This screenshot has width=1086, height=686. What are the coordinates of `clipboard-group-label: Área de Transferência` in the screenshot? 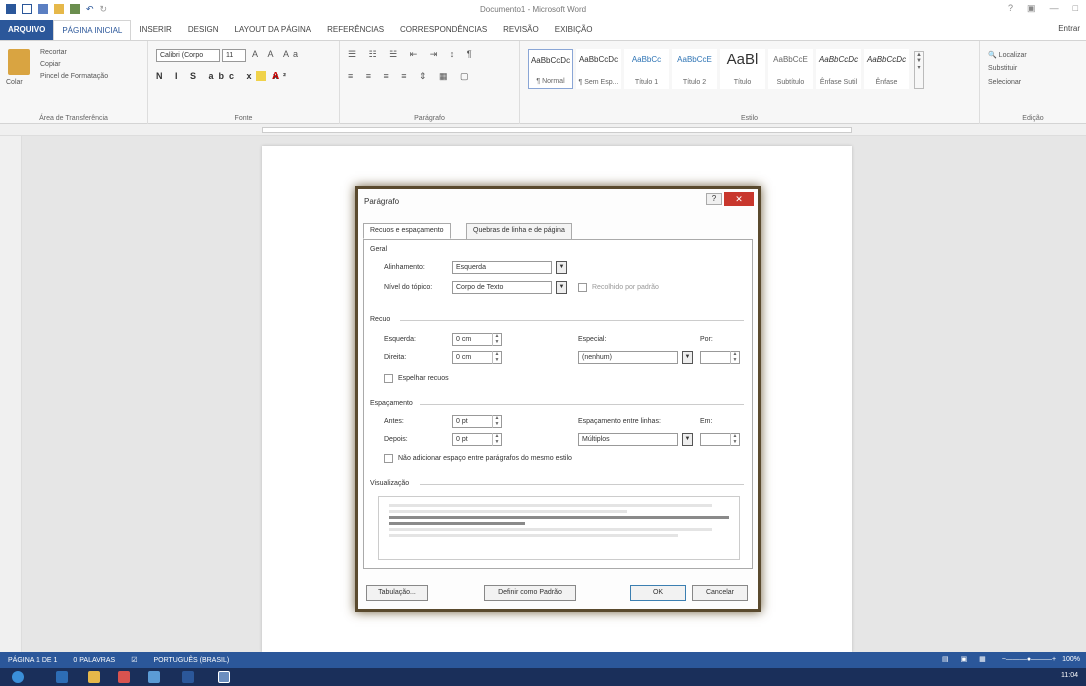 It's located at (73, 118).